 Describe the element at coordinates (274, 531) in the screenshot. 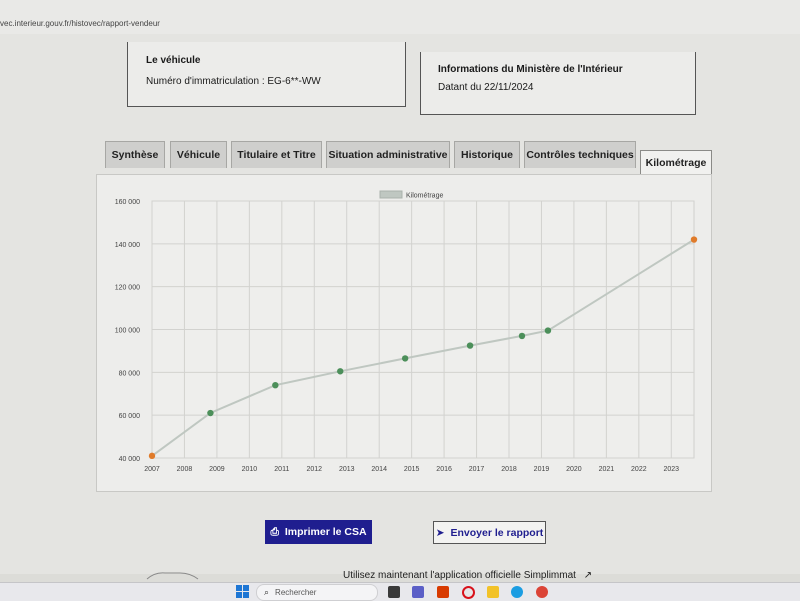

I see `printer-icon: ⎙` at that location.